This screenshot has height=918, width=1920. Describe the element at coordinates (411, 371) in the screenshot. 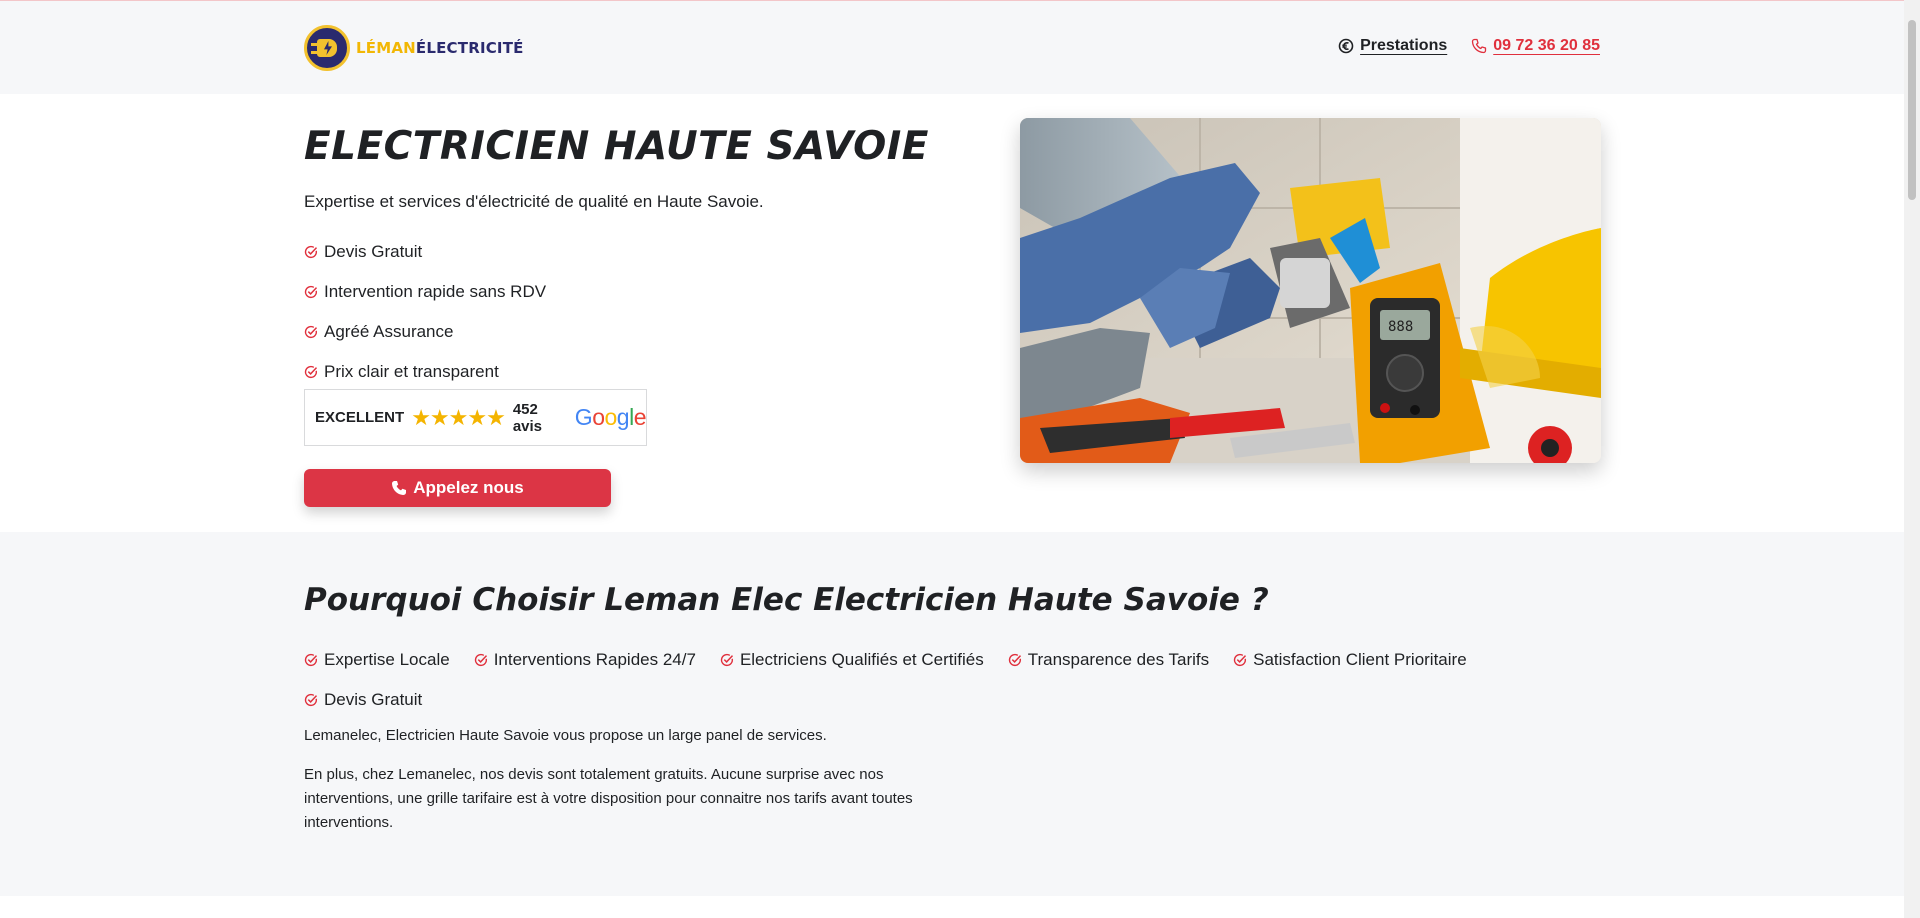

I see `hero-check-label: Prix clair et transparent` at that location.